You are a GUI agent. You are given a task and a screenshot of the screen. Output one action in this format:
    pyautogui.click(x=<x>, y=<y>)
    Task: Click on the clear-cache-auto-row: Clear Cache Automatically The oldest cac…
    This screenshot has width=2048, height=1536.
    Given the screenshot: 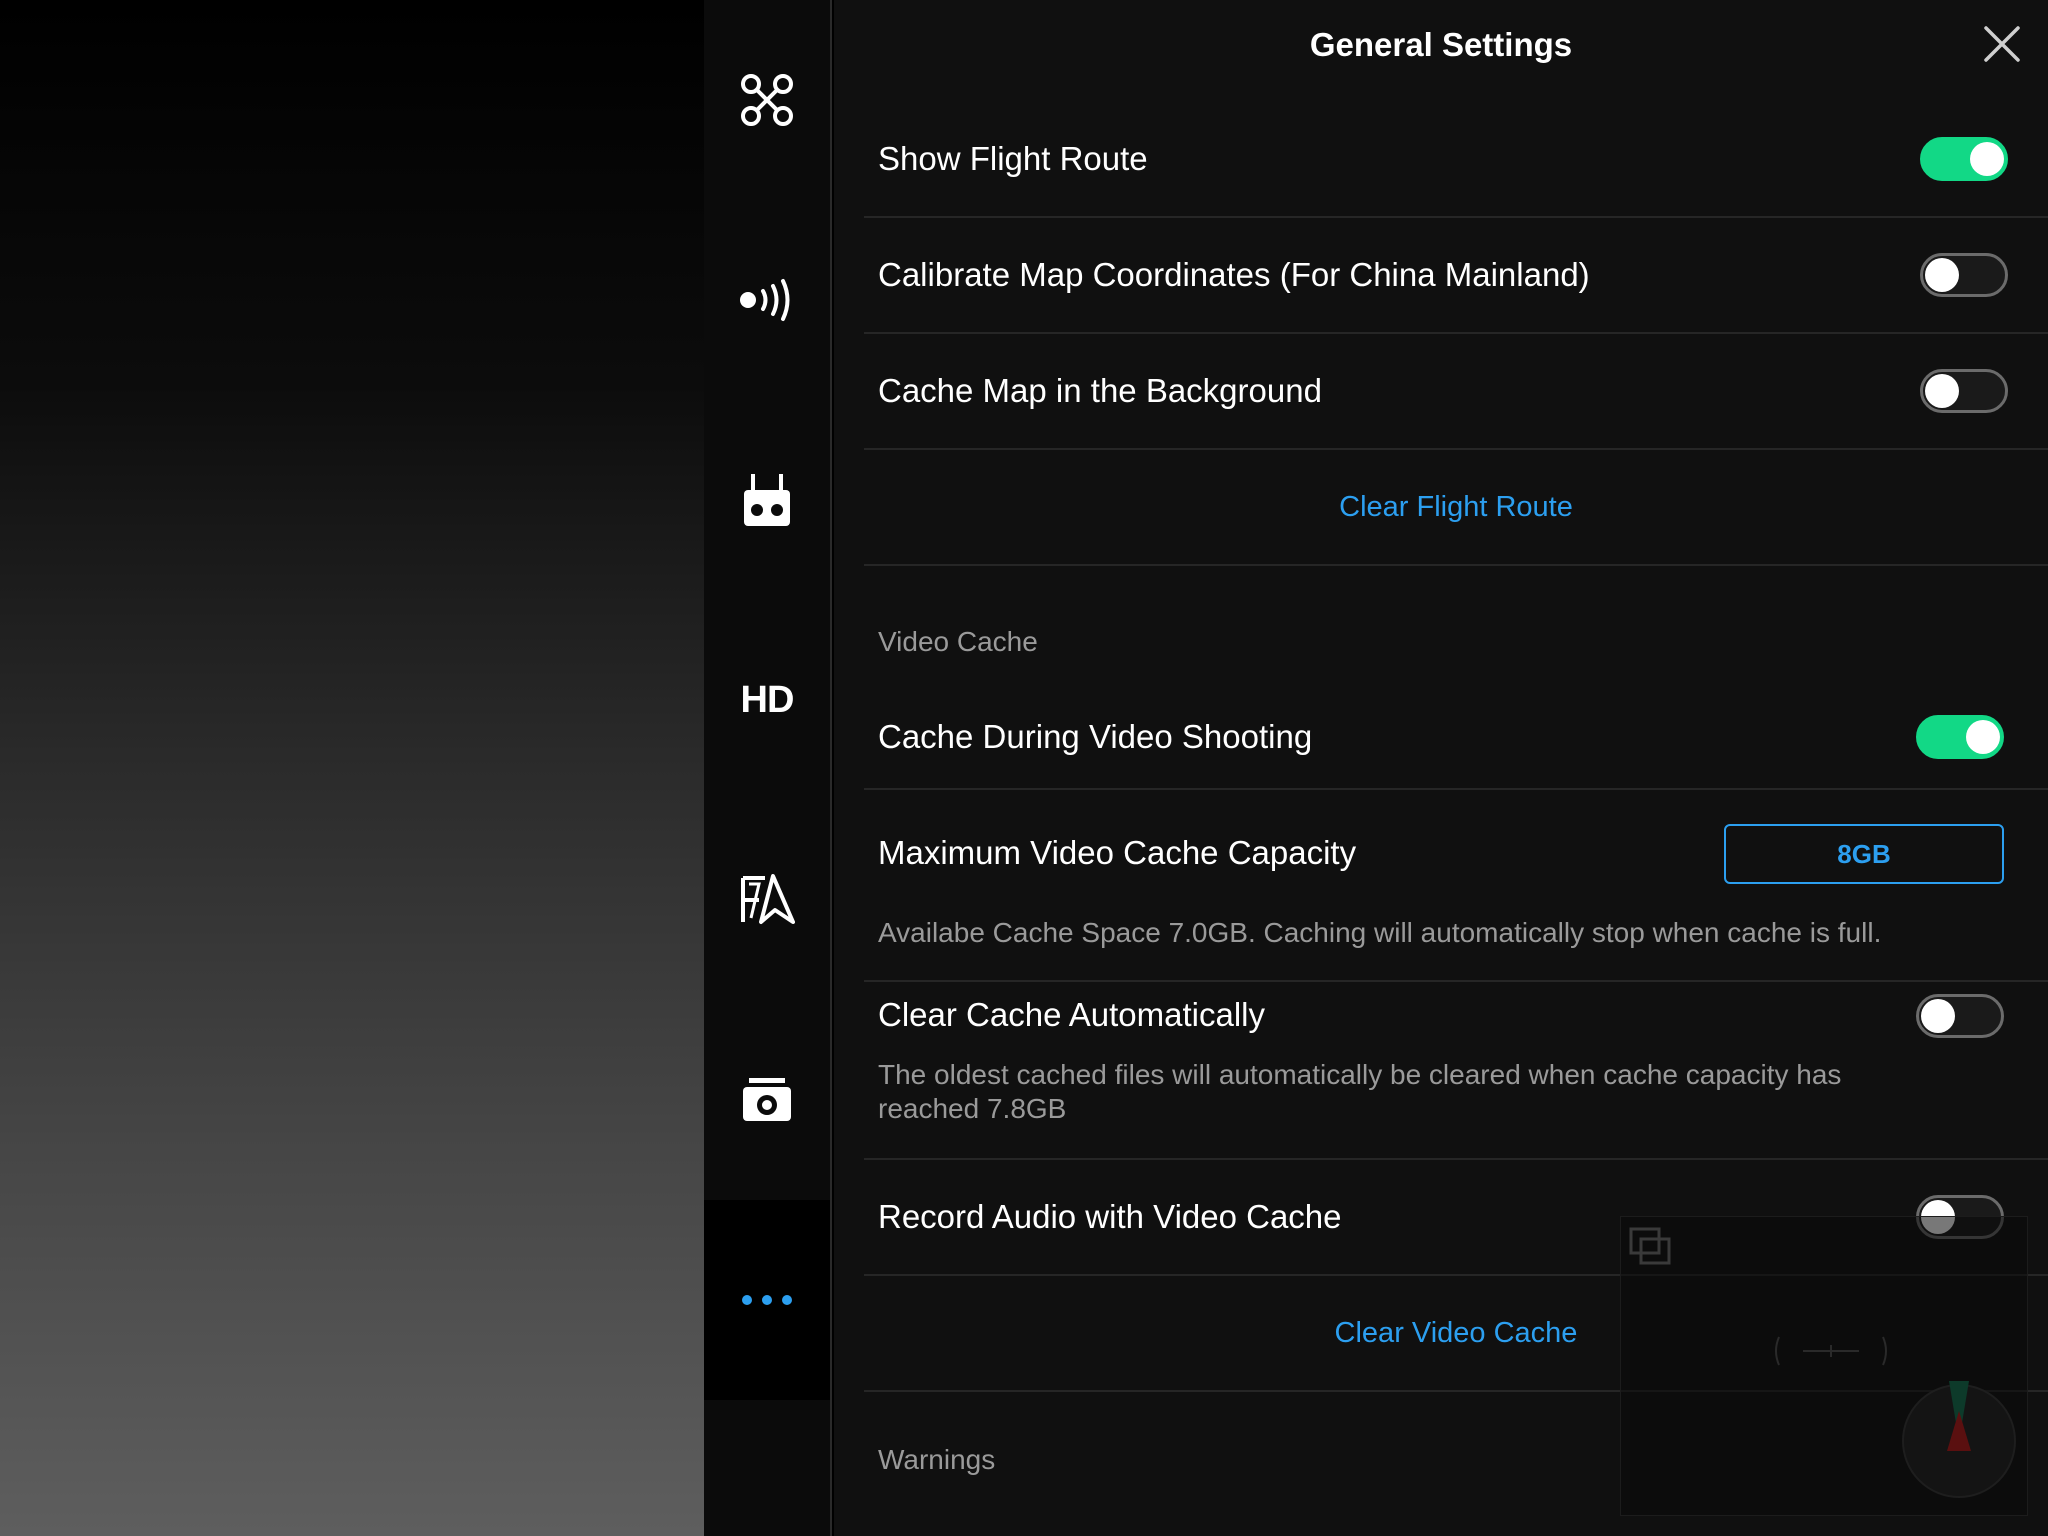 What is the action you would take?
    pyautogui.click(x=1456, y=1071)
    